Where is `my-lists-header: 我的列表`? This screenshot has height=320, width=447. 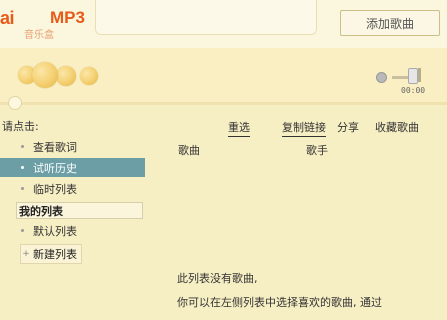
my-lists-header: 我的列表 is located at coordinates (79, 210).